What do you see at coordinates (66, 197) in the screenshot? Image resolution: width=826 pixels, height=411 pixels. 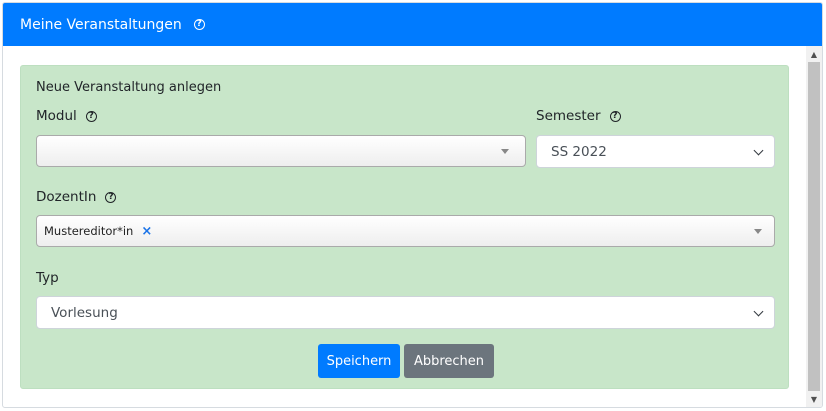 I see `dozent-label: DozentIn` at bounding box center [66, 197].